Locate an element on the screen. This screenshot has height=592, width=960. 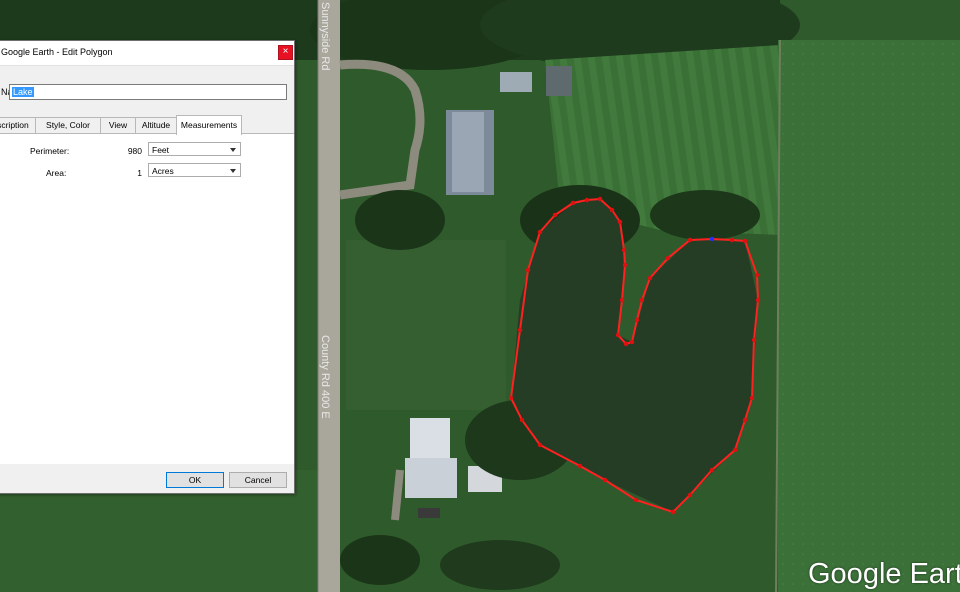
tab-style-color: Style, Color is located at coordinates (68, 125).